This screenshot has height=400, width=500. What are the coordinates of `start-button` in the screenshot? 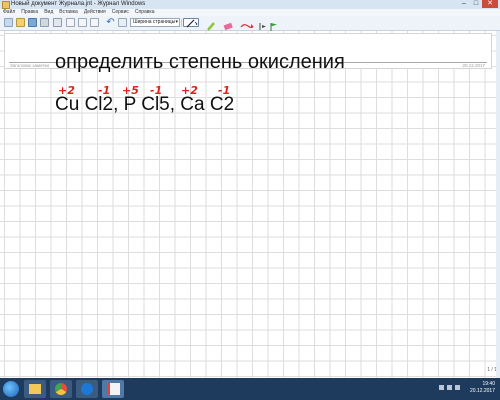 It's located at (11, 389).